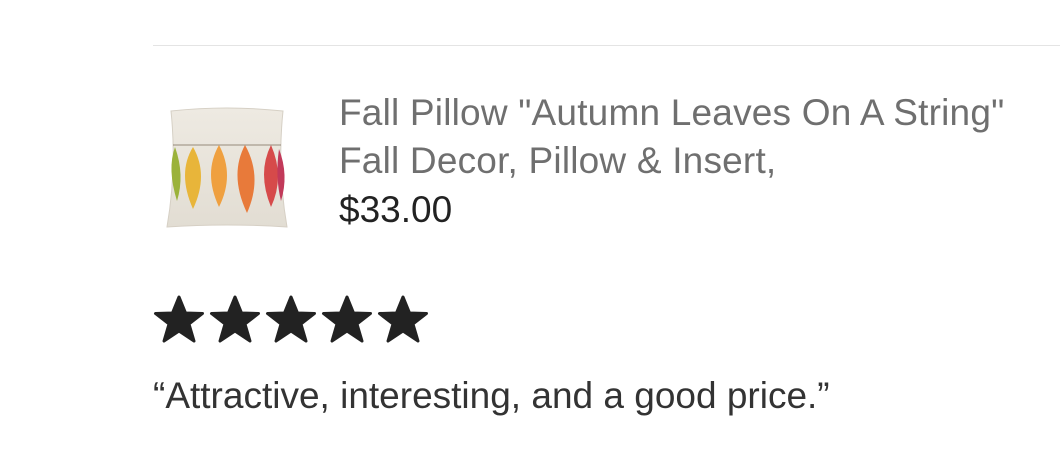 Image resolution: width=1060 pixels, height=461 pixels. Describe the element at coordinates (396, 209) in the screenshot. I see `product-price: $33.00` at that location.